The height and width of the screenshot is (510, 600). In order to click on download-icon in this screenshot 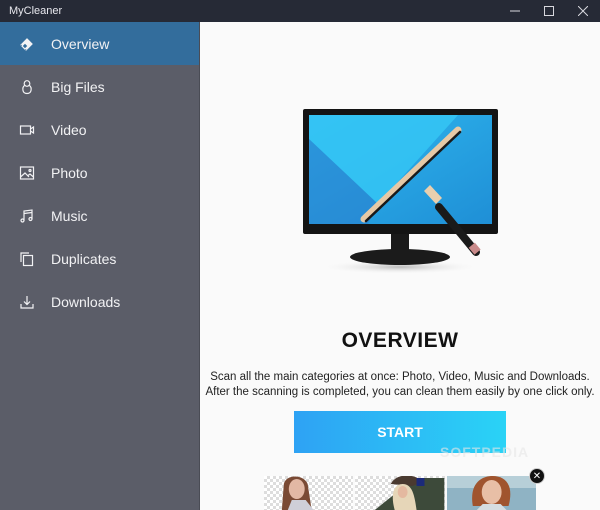, I will do `click(25, 302)`.